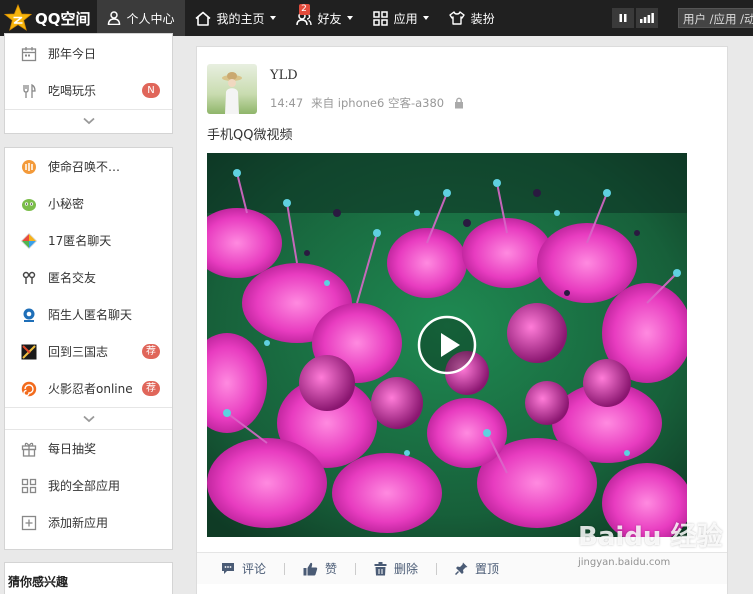  I want to click on like-button: 赞, so click(320, 568).